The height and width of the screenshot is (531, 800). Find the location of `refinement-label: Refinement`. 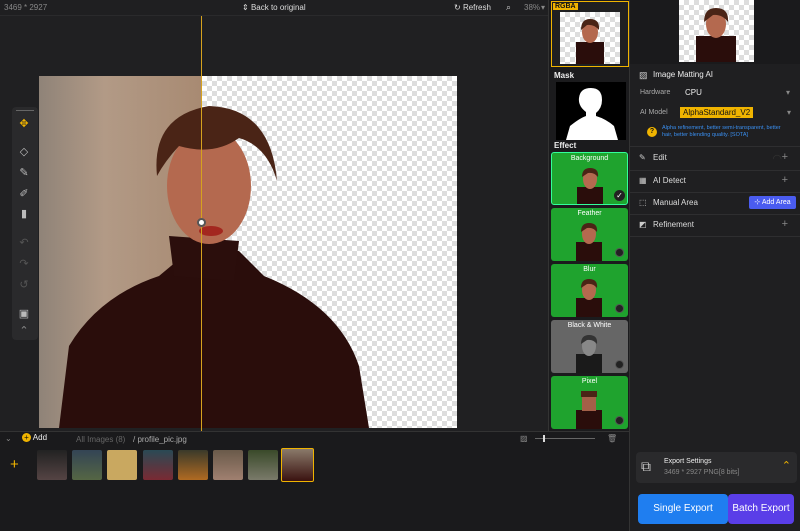

refinement-label: Refinement is located at coordinates (673, 224).